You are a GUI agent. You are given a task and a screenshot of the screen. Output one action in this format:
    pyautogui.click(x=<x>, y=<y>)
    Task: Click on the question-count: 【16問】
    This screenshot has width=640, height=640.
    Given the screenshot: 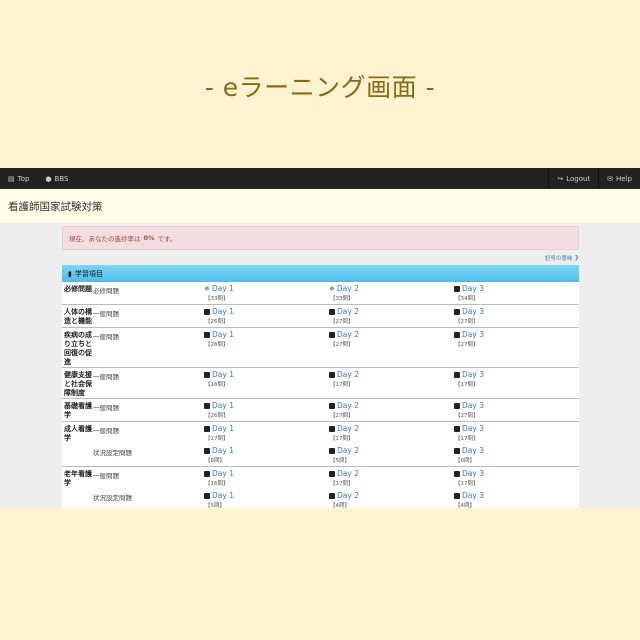 What is the action you would take?
    pyautogui.click(x=217, y=385)
    